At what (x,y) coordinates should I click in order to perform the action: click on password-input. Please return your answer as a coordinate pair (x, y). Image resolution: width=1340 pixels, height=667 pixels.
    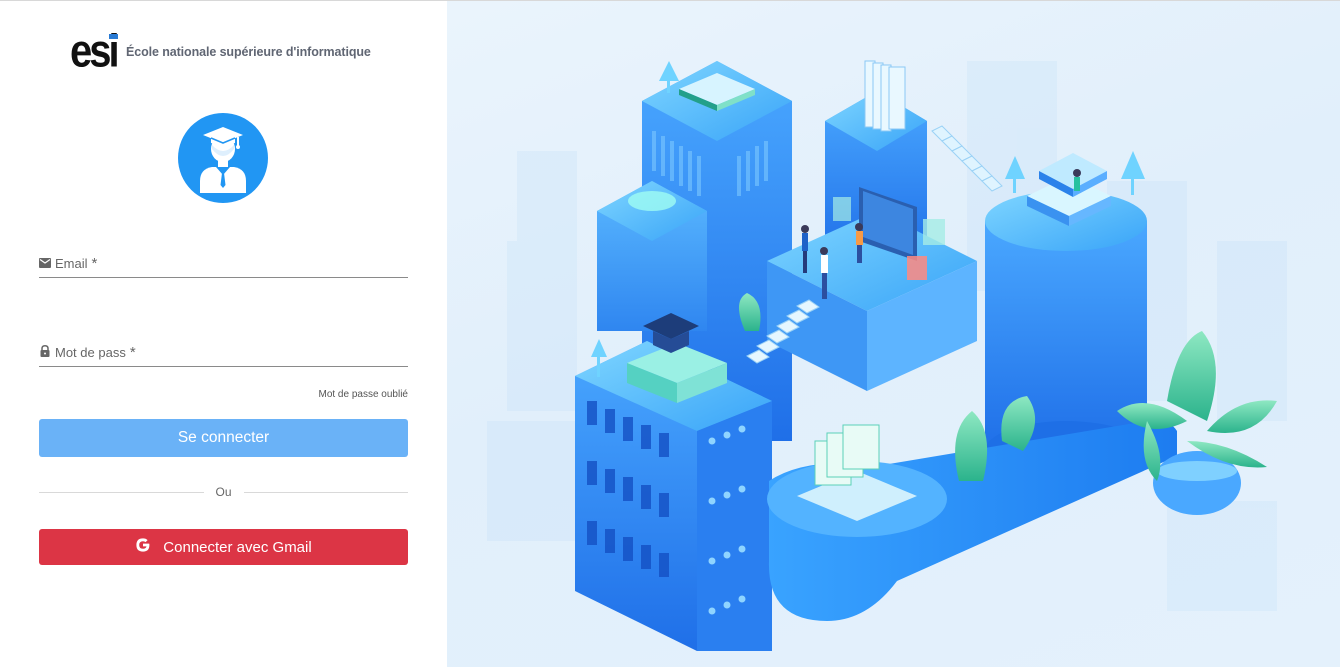
    Looking at the image, I should click on (223, 353).